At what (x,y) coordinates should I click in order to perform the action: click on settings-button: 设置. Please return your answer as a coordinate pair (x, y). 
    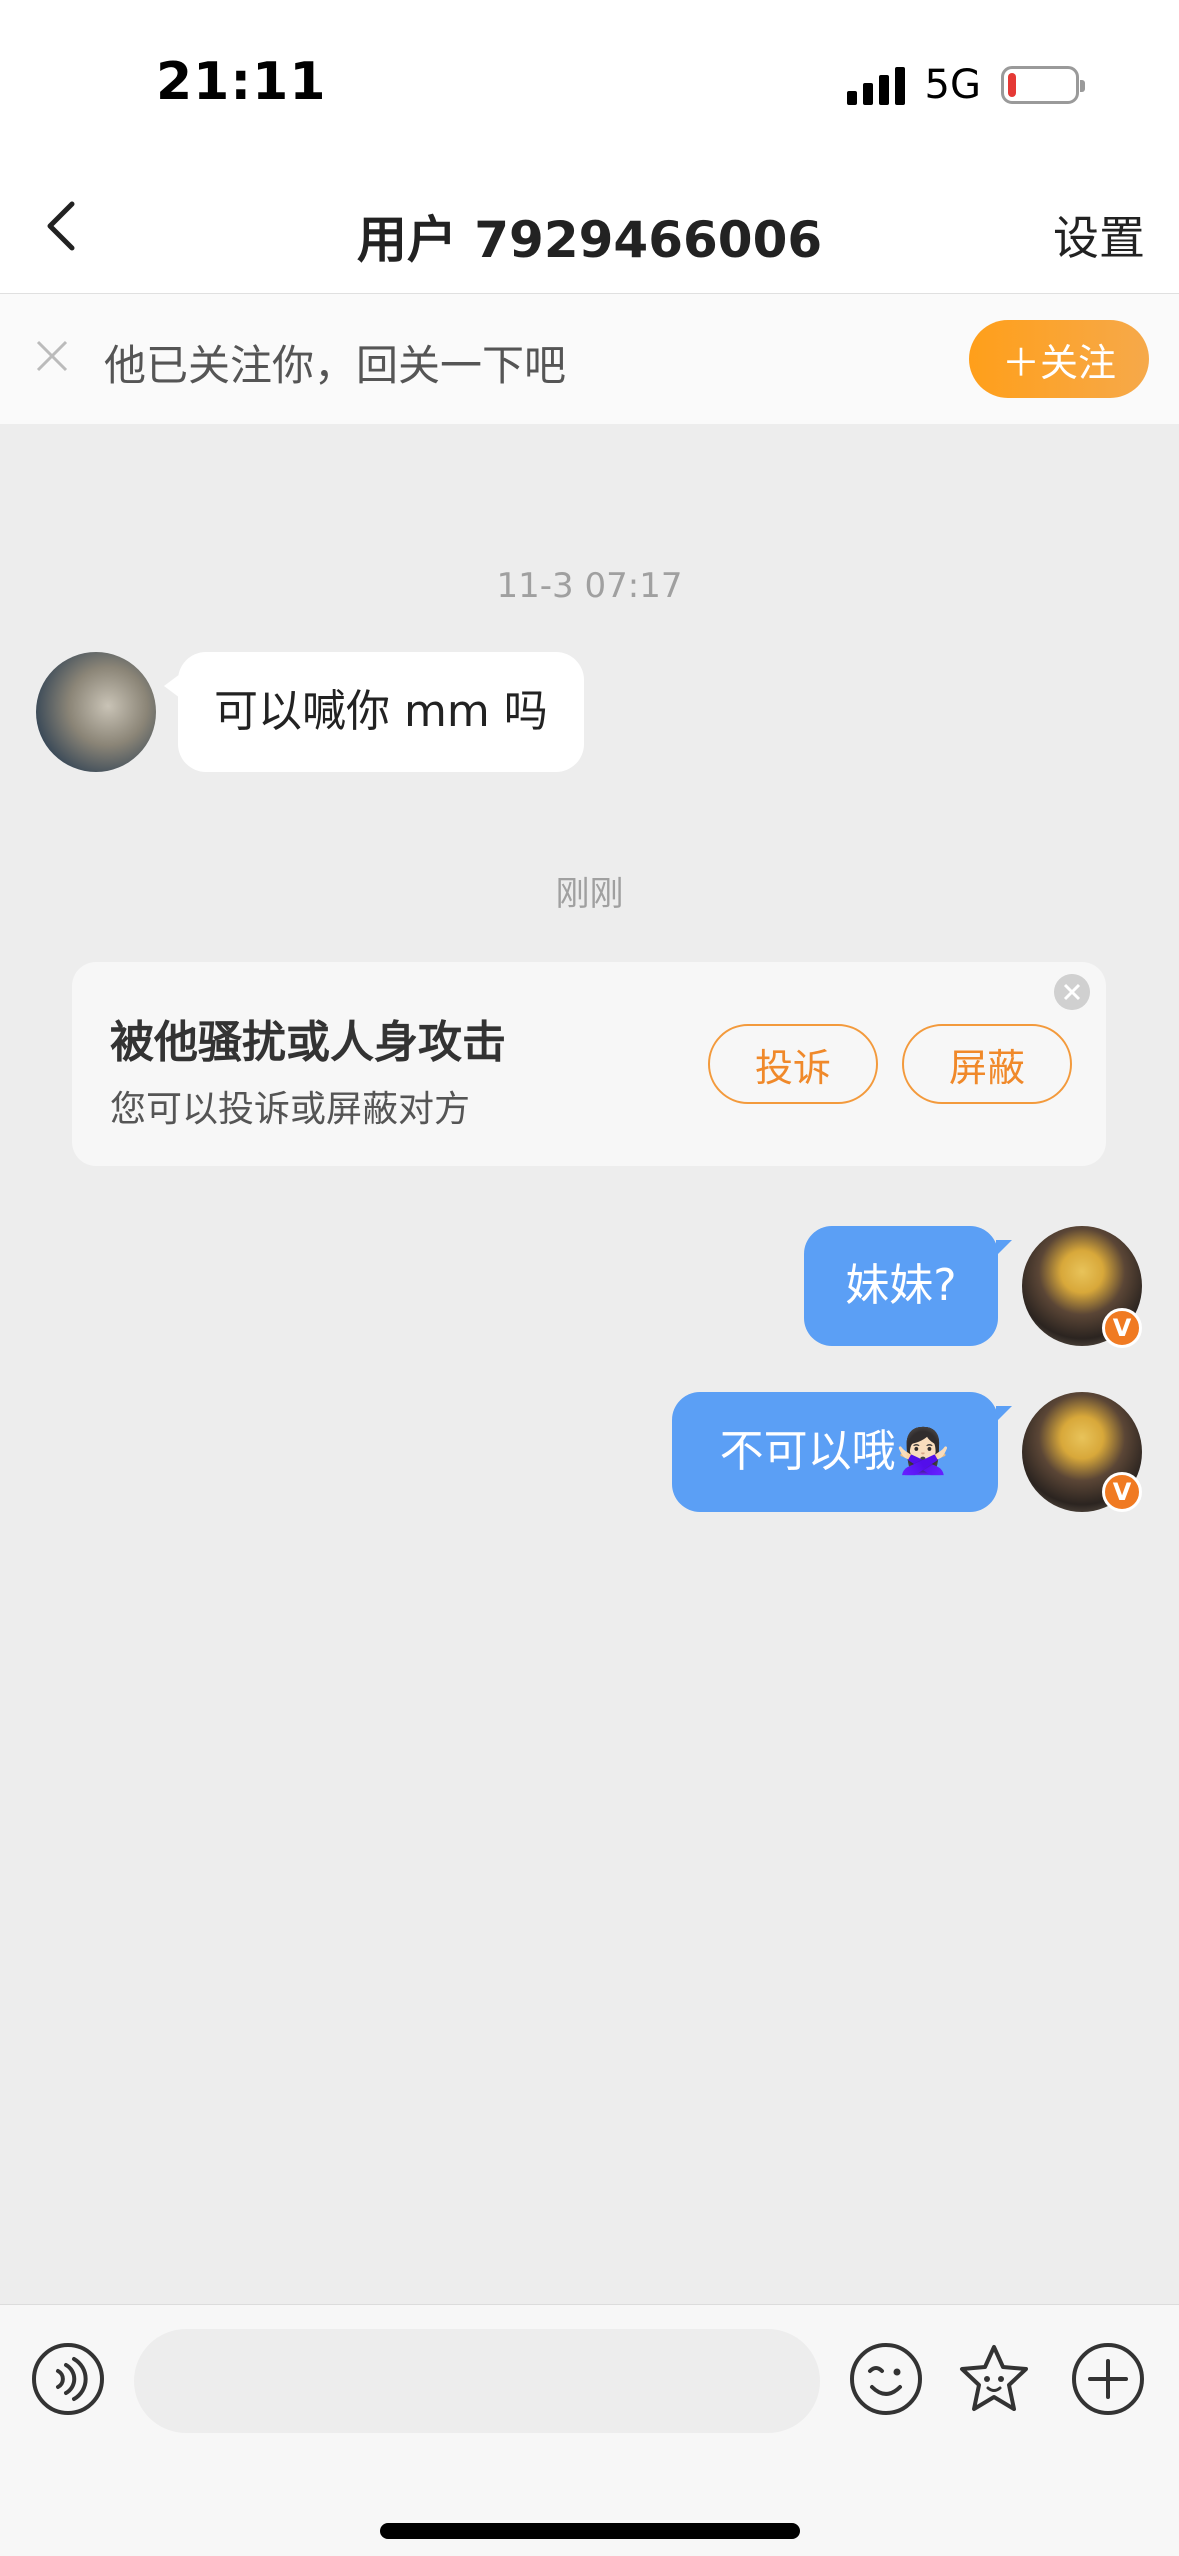
    Looking at the image, I should click on (1099, 235).